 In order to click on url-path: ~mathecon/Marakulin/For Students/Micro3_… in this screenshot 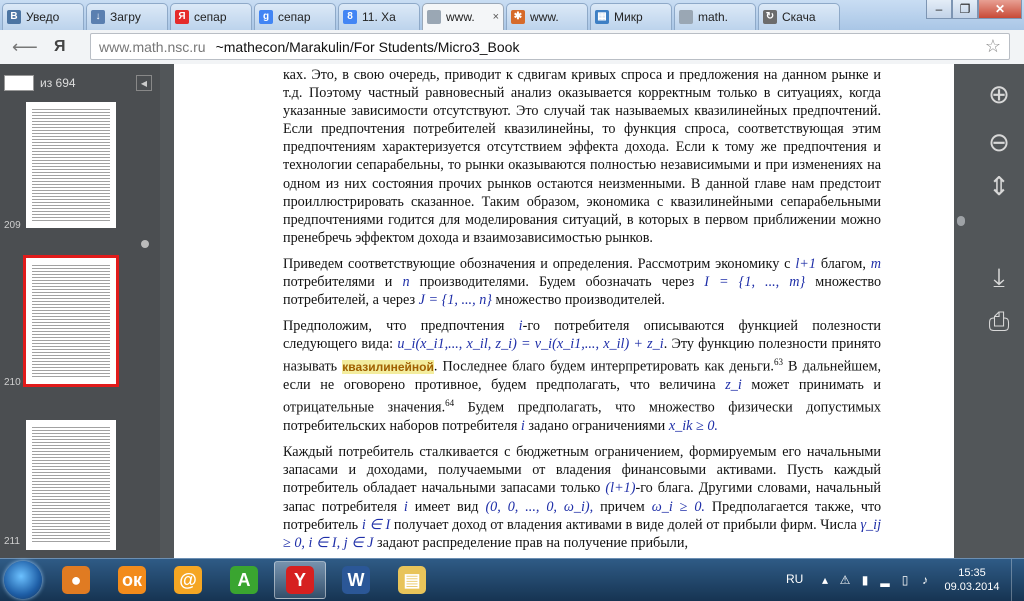, I will do `click(367, 46)`.